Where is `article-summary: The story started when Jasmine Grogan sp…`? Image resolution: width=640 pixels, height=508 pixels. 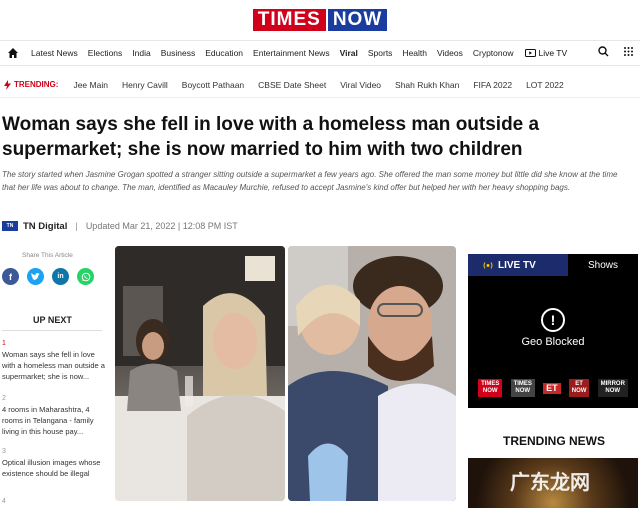 article-summary: The story started when Jasmine Grogan sp… is located at coordinates (310, 181).